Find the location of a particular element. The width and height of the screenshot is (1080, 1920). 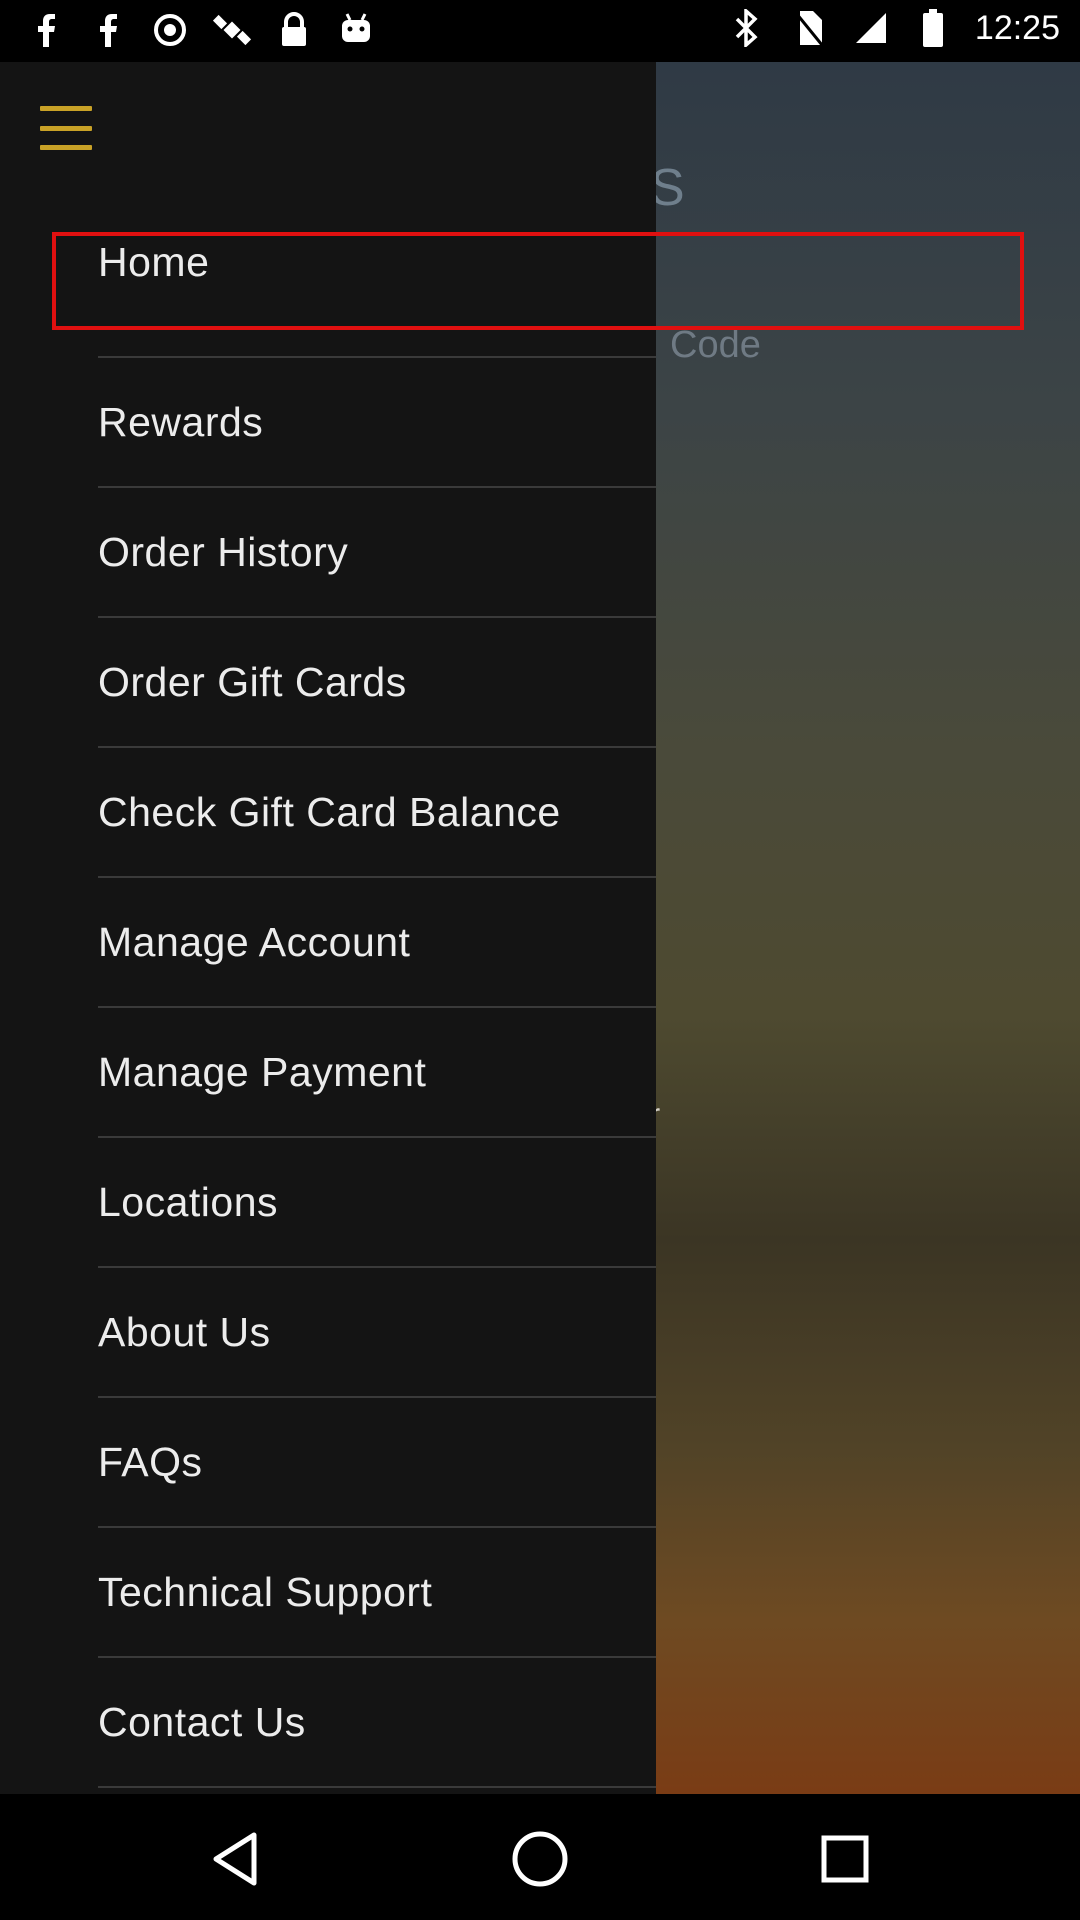

satellite-icon is located at coordinates (232, 30).